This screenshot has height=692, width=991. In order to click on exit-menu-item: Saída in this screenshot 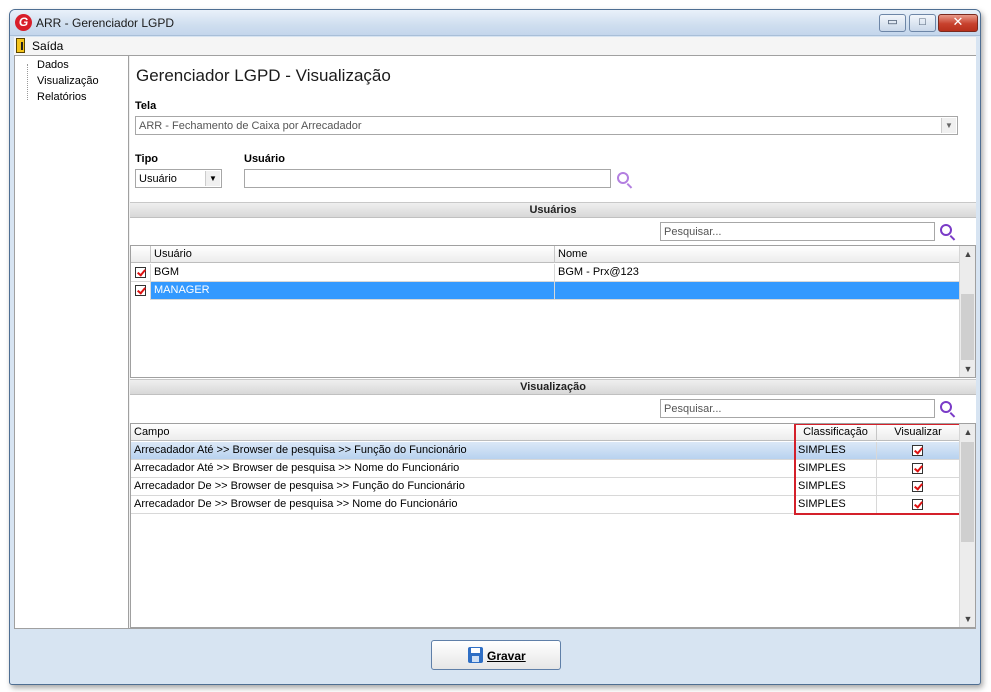, I will do `click(47, 46)`.